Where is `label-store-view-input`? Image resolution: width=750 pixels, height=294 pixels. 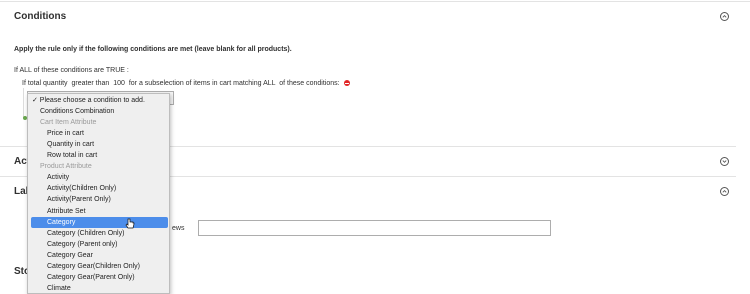 label-store-view-input is located at coordinates (374, 228).